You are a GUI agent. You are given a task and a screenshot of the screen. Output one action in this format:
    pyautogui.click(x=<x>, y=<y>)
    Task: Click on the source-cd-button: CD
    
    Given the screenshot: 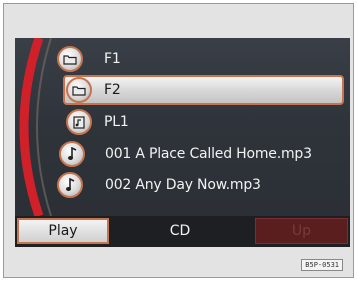 What is the action you would take?
    pyautogui.click(x=180, y=231)
    